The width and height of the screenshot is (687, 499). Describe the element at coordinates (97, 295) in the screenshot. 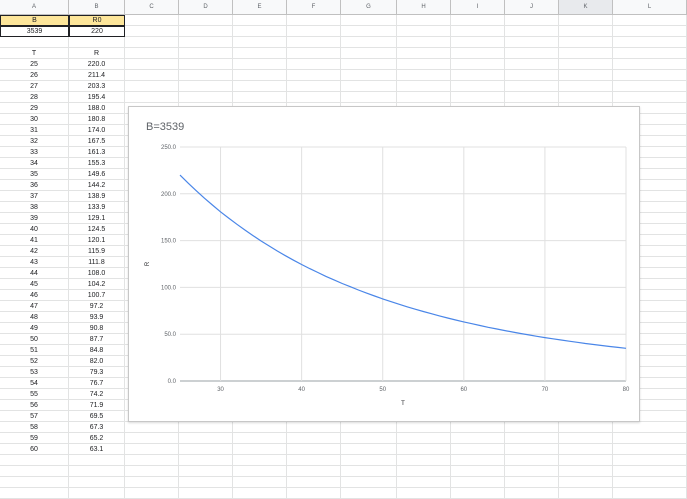

I see `cell: 100.7` at that location.